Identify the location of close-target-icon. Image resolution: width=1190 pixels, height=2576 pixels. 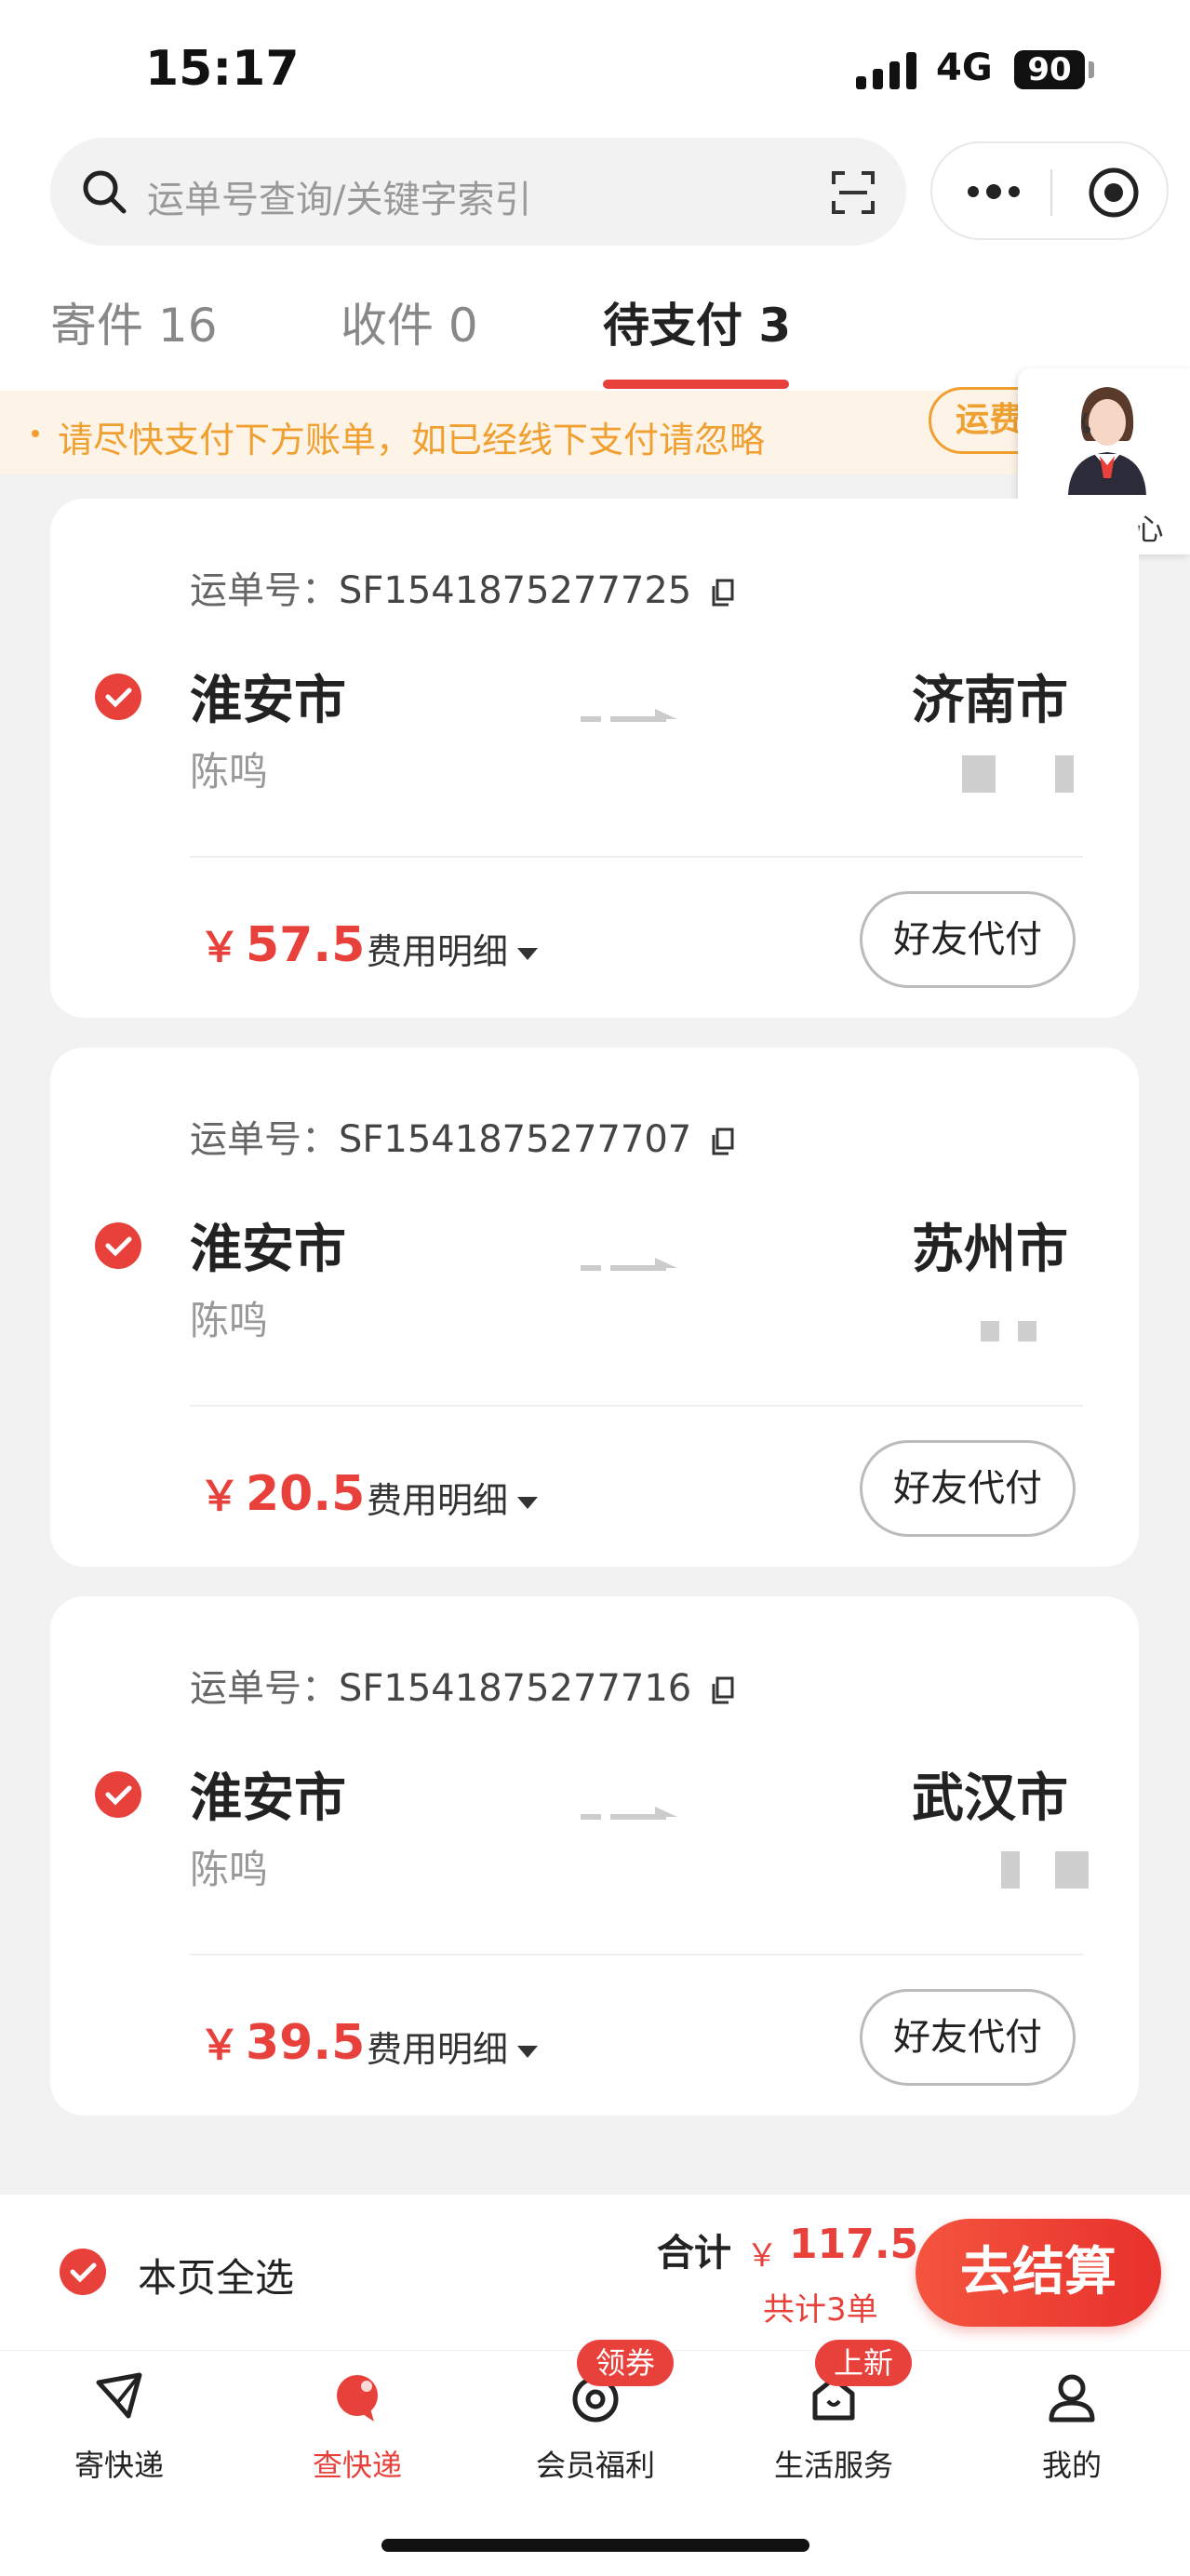
(1114, 193).